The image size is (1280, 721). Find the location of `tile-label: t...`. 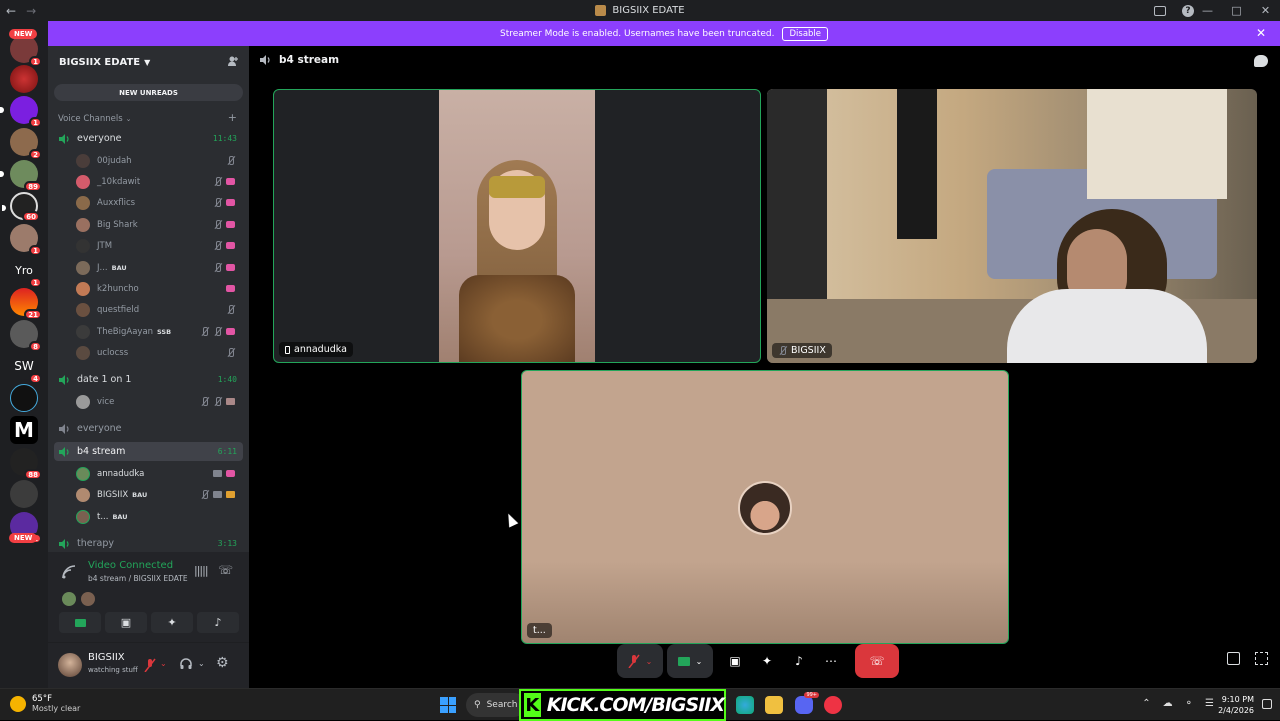

tile-label: t... is located at coordinates (539, 630).